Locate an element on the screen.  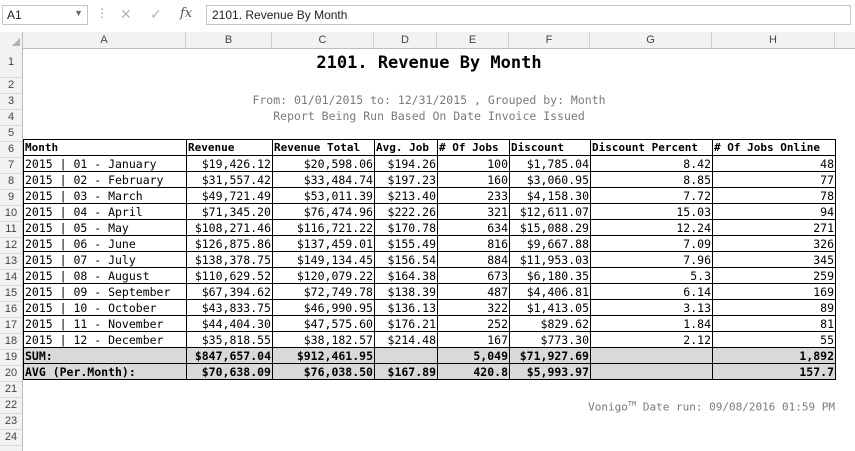
table-cell: $31,557.42 is located at coordinates (229, 179).